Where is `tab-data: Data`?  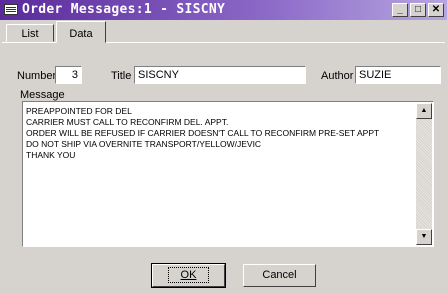
tab-data: Data is located at coordinates (81, 32).